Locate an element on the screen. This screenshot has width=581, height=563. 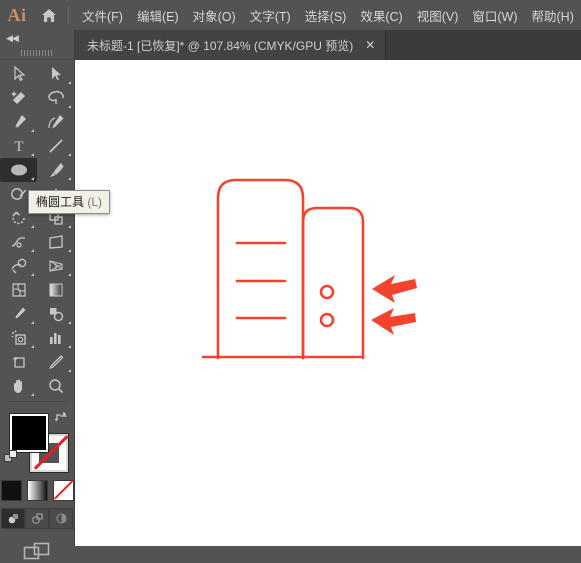
swap-fill-stroke-icon is located at coordinates (61, 419).